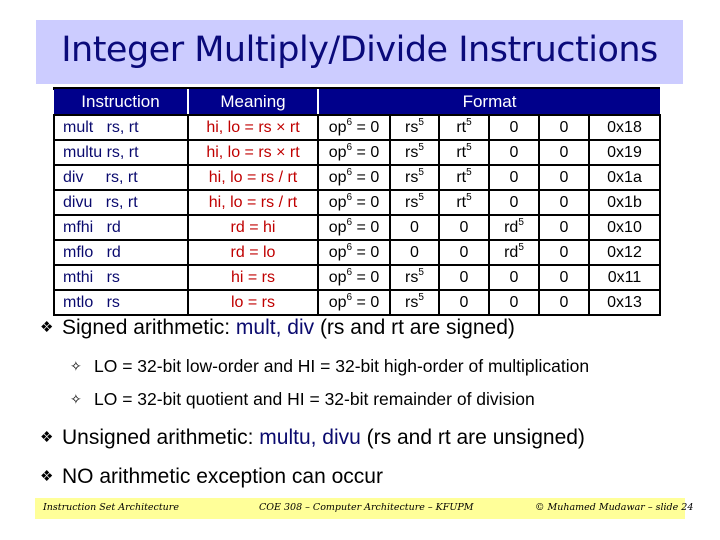 This screenshot has width=720, height=540. I want to click on field-rs-cell: 0, so click(414, 227).